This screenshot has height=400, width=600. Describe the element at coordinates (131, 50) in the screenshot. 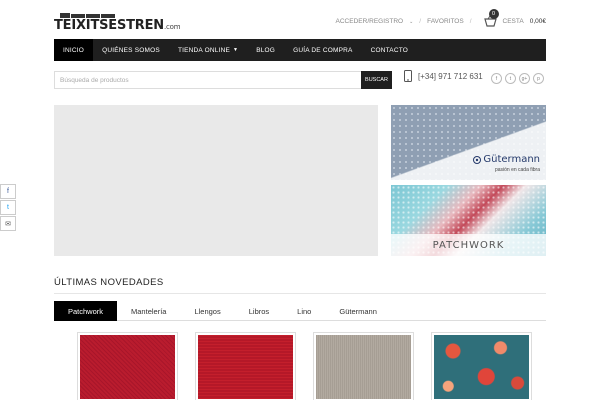

I see `nav-item-quienes-somos: QUIÉNES SOMOS` at that location.